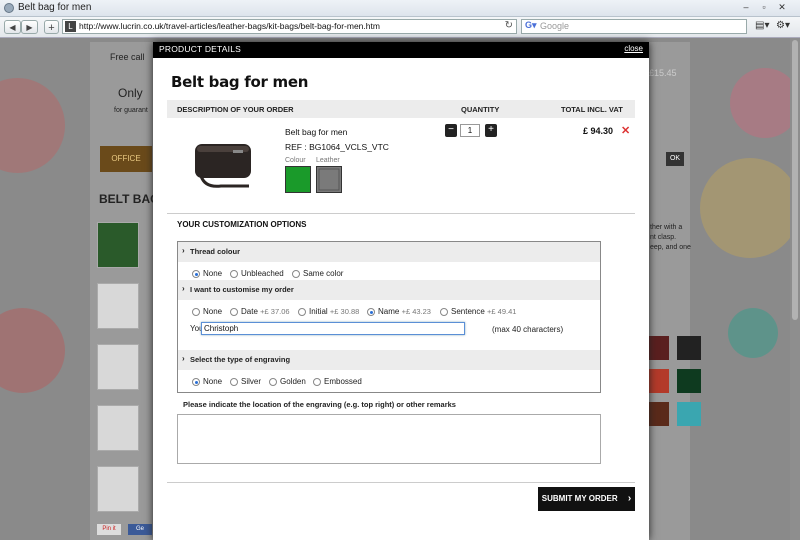 The width and height of the screenshot is (800, 540). I want to click on thread-none-radio, so click(196, 274).